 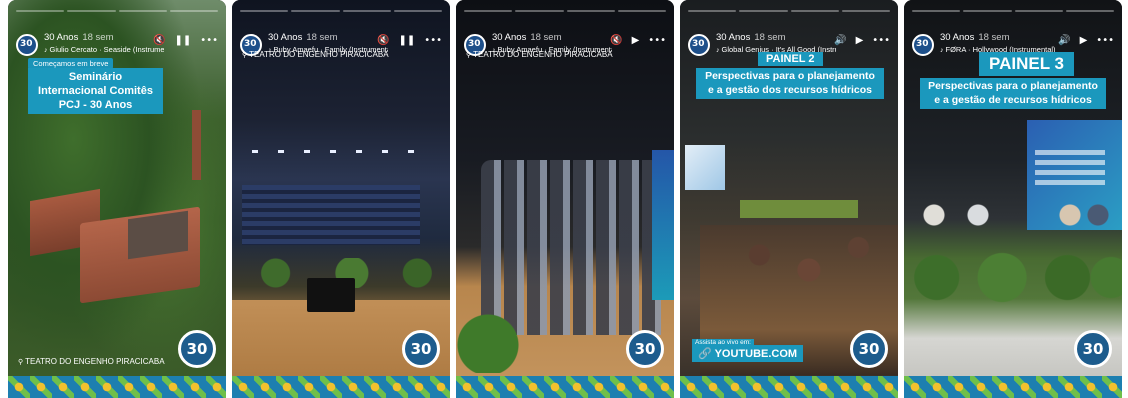 I want to click on music-label: ♪Giulio Cercato · Seaside (Instrumental), so click(x=104, y=49).